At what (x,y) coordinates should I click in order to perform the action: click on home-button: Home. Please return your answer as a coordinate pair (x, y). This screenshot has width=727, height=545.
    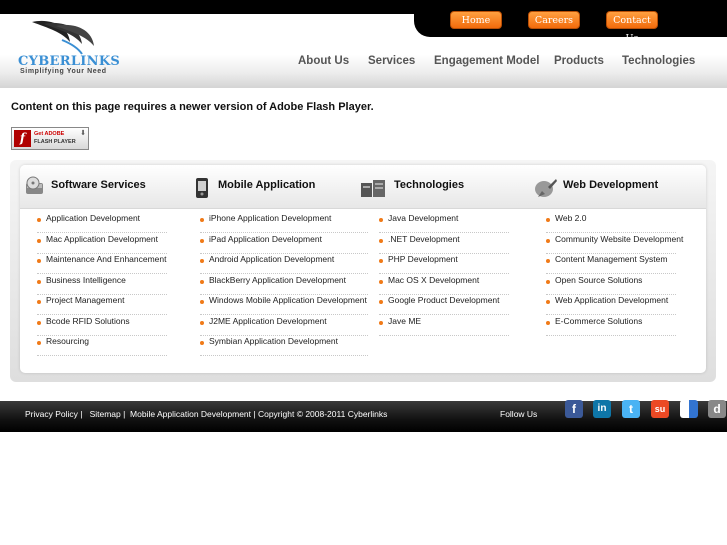
    Looking at the image, I should click on (476, 20).